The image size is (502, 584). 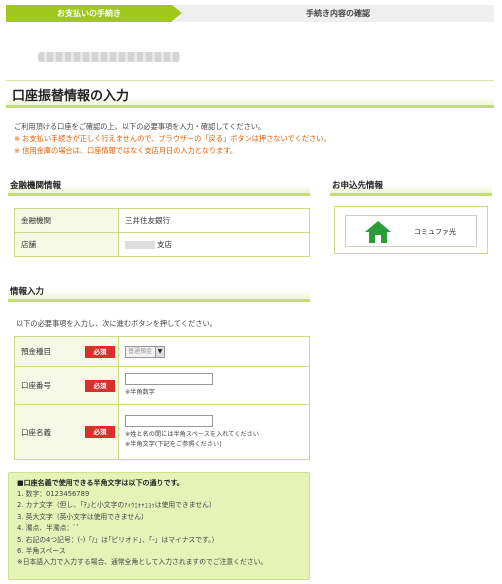 I want to click on info-item: 2. カナ文字（但し、｢ｦ｣と小文字のｧｨｩｪｫｬｭｮｯは使用できません）, so click(x=116, y=505).